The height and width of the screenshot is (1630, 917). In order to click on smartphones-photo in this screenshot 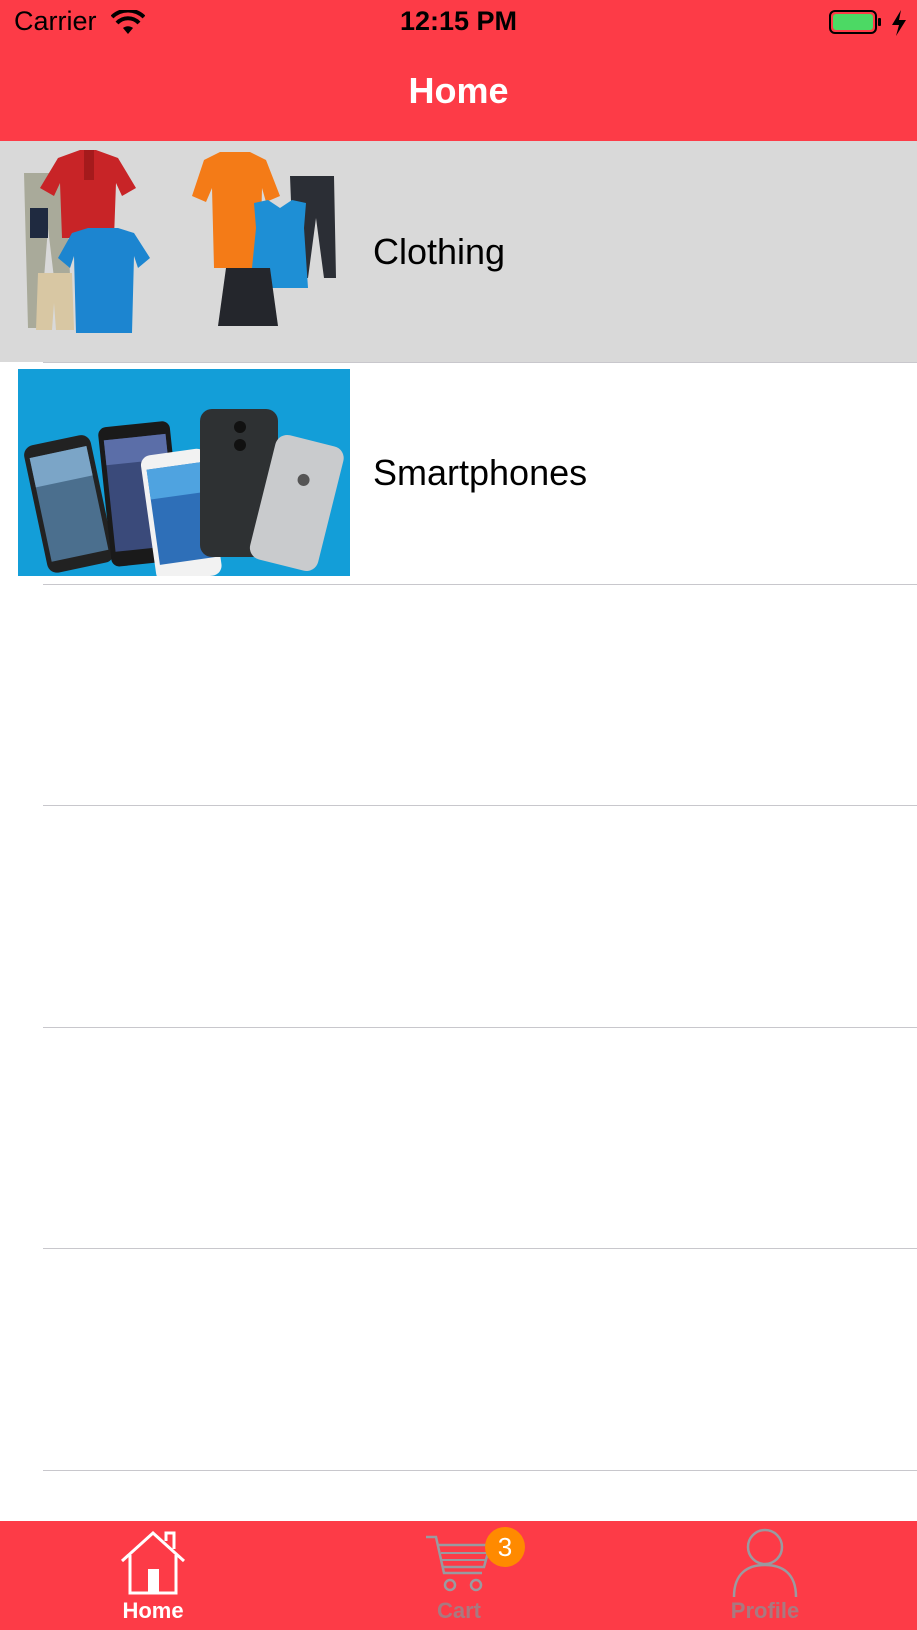, I will do `click(184, 472)`.